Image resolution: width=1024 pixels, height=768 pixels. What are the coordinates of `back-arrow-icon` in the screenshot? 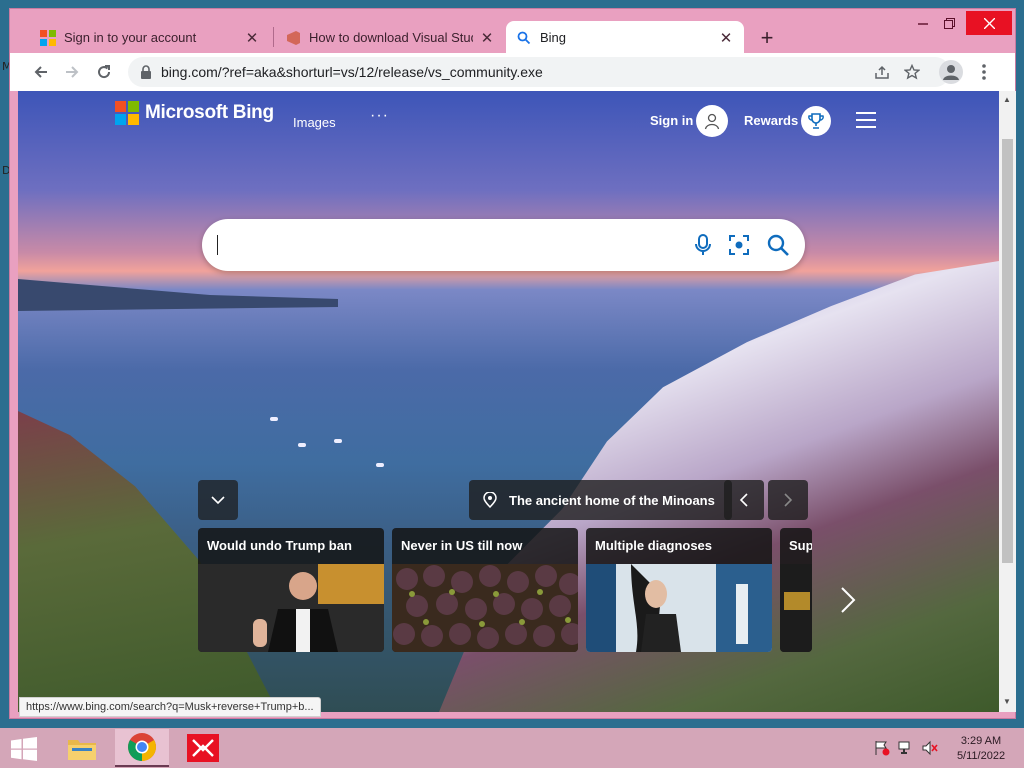 It's located at (40, 72).